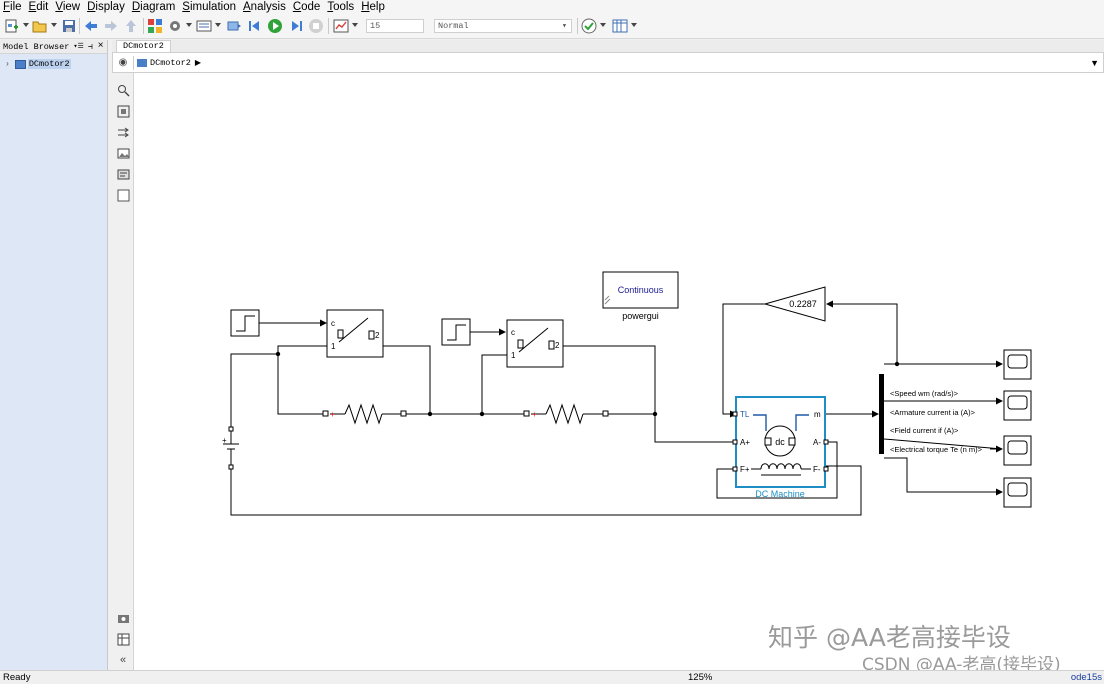 This screenshot has height=684, width=1104. What do you see at coordinates (255, 26) in the screenshot?
I see `step-back-icon` at bounding box center [255, 26].